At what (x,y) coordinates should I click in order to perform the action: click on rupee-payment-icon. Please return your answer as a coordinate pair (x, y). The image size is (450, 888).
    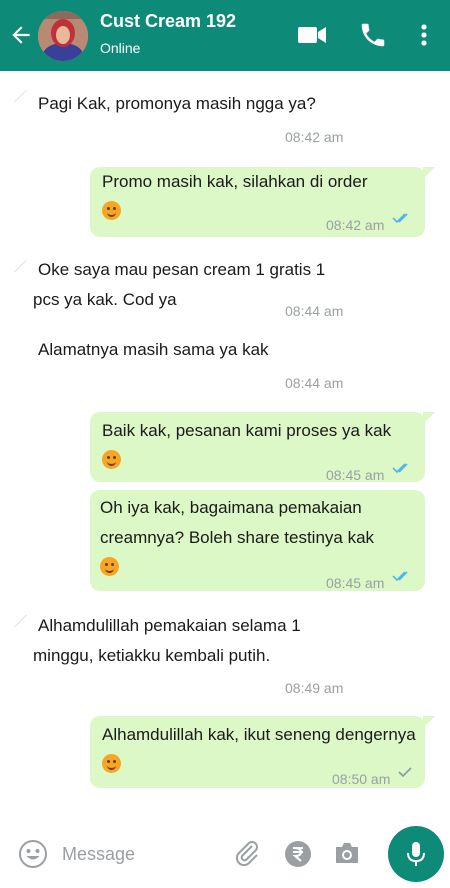
    Looking at the image, I should click on (298, 854).